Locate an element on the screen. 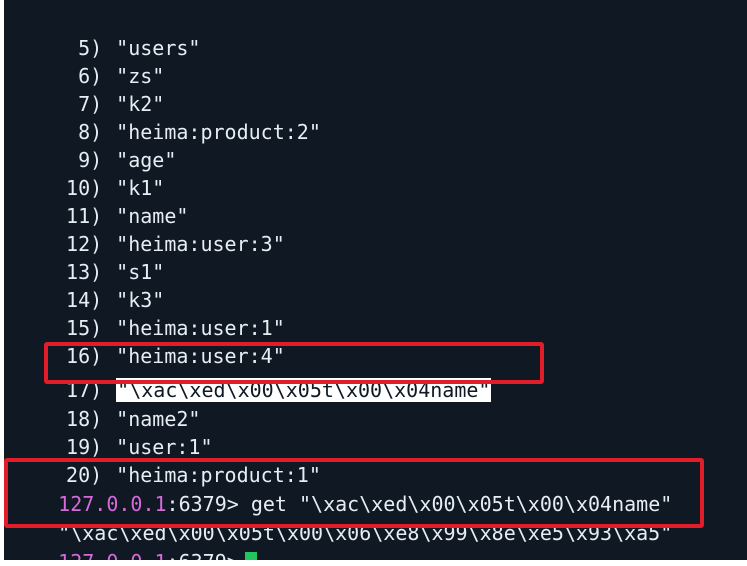  highlight-box-key is located at coordinates (294, 363).